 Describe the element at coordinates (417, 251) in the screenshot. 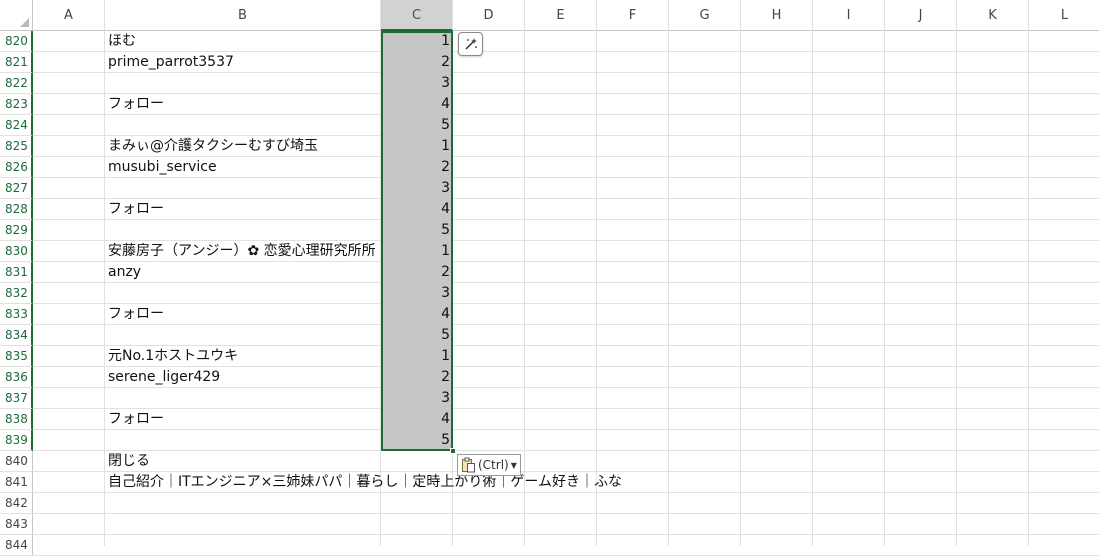

I see `cell-c830: 1` at that location.